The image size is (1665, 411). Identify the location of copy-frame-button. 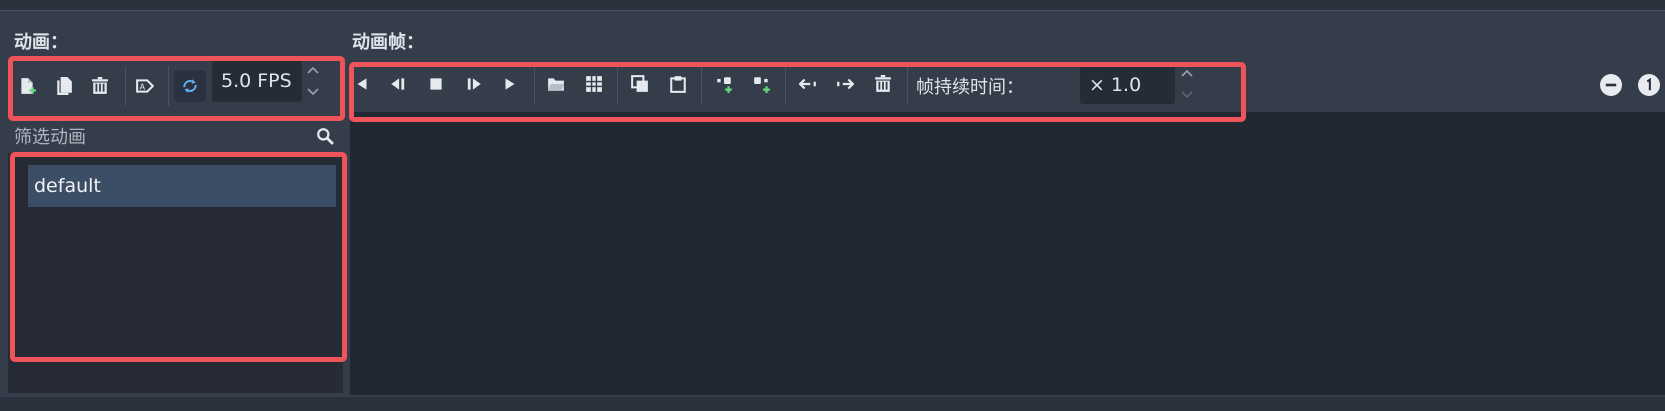
(640, 84).